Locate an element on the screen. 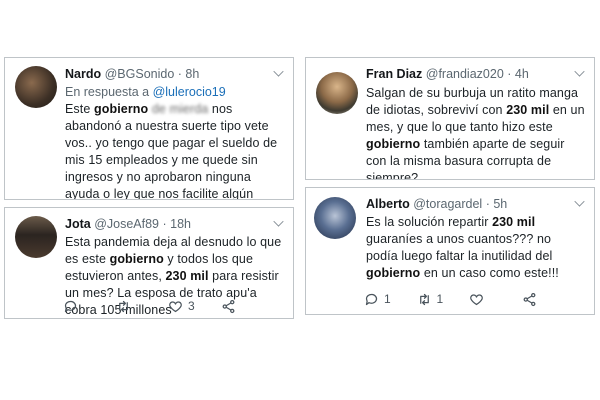  tweet-time: · 4h is located at coordinates (518, 74).